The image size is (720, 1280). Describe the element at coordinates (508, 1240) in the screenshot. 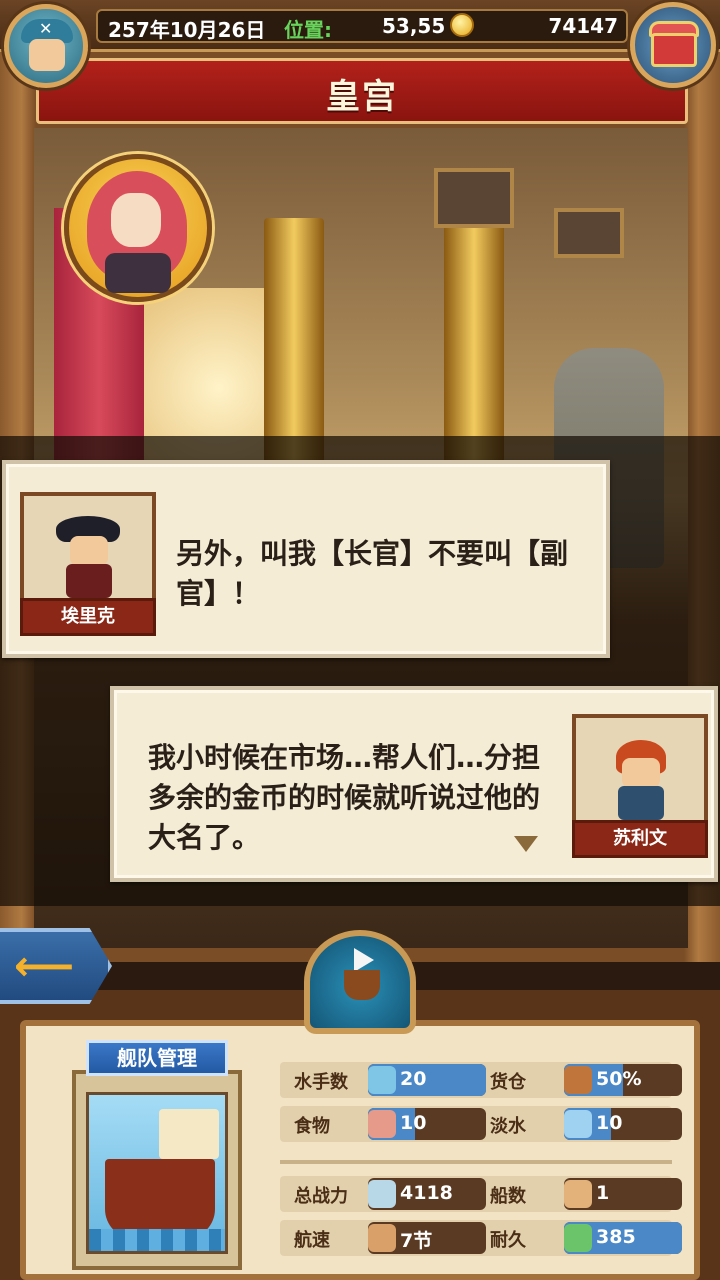

I see `stat-label: 耐久` at that location.